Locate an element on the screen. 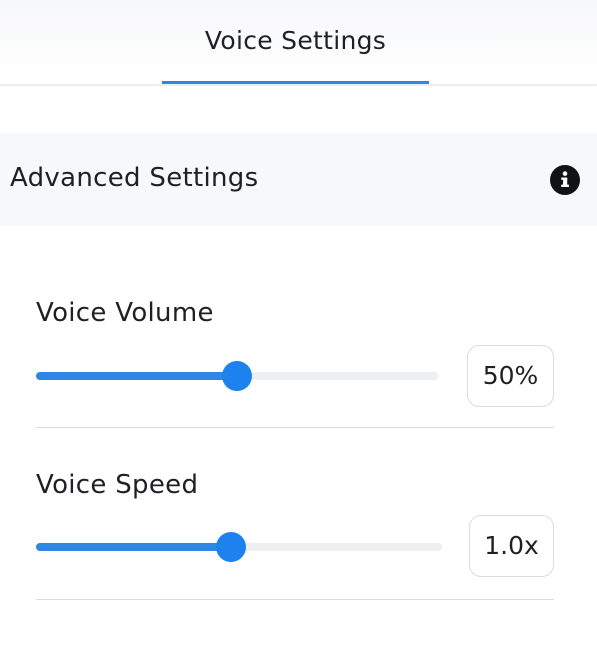 The image size is (597, 653). voice-speed-slider-fill is located at coordinates (133, 547).